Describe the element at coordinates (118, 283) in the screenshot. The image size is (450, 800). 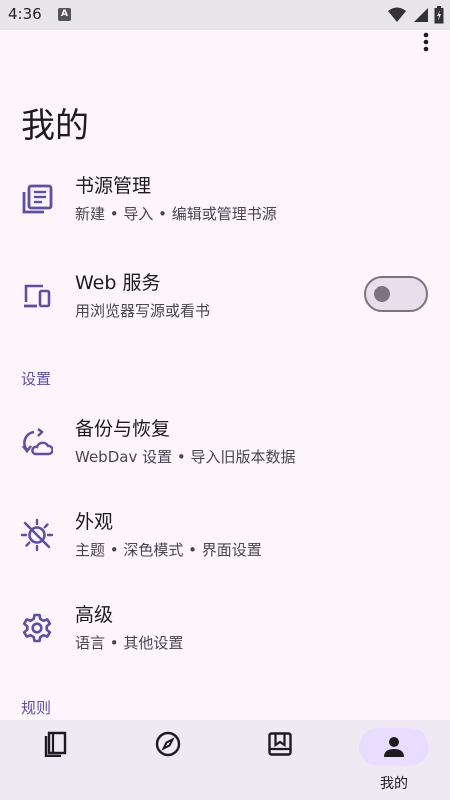
I see `item-title: Web 服务` at that location.